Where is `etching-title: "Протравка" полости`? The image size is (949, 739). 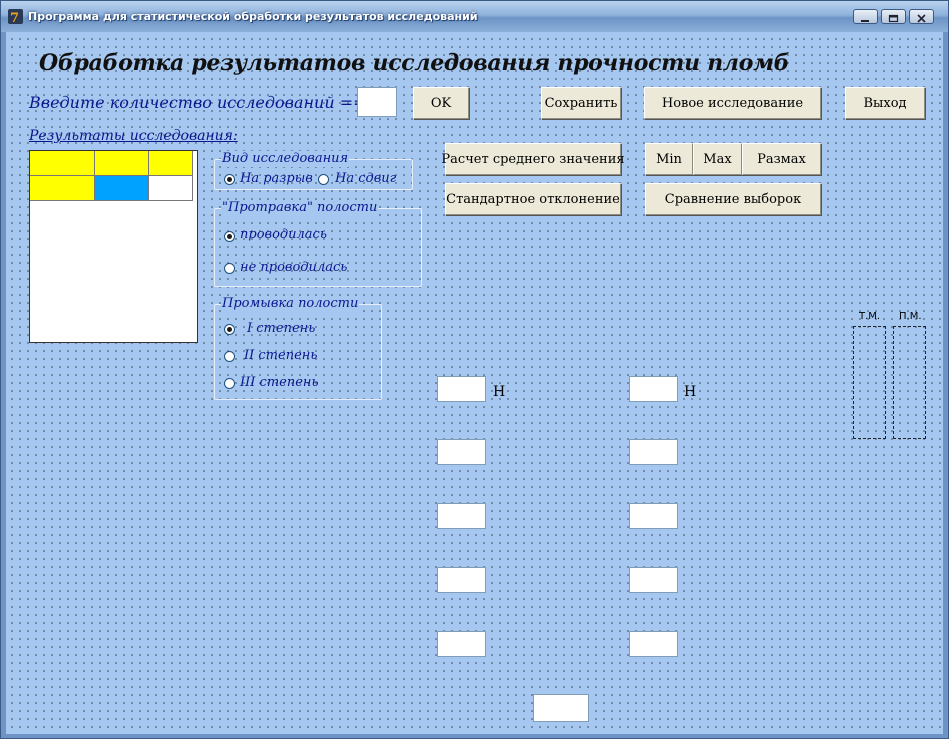 etching-title: "Протравка" полости is located at coordinates (300, 208).